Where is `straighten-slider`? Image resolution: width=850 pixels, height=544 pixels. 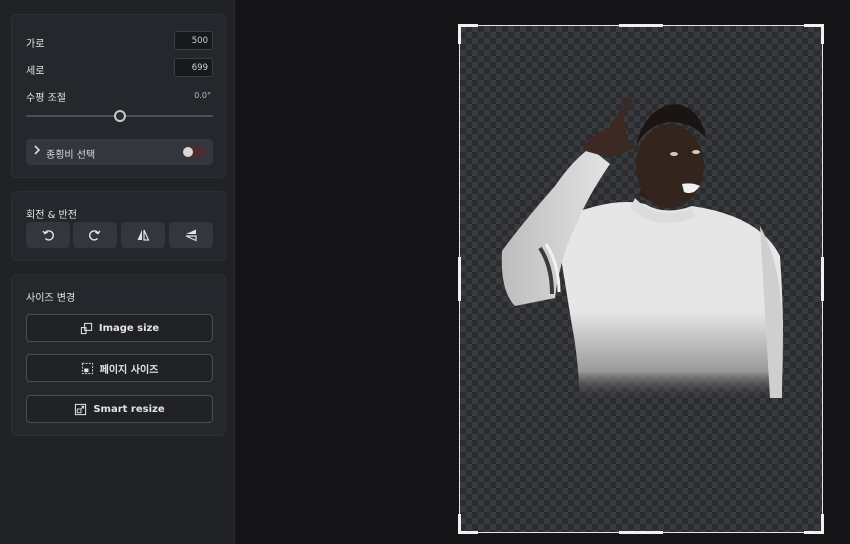
straighten-slider is located at coordinates (119, 116).